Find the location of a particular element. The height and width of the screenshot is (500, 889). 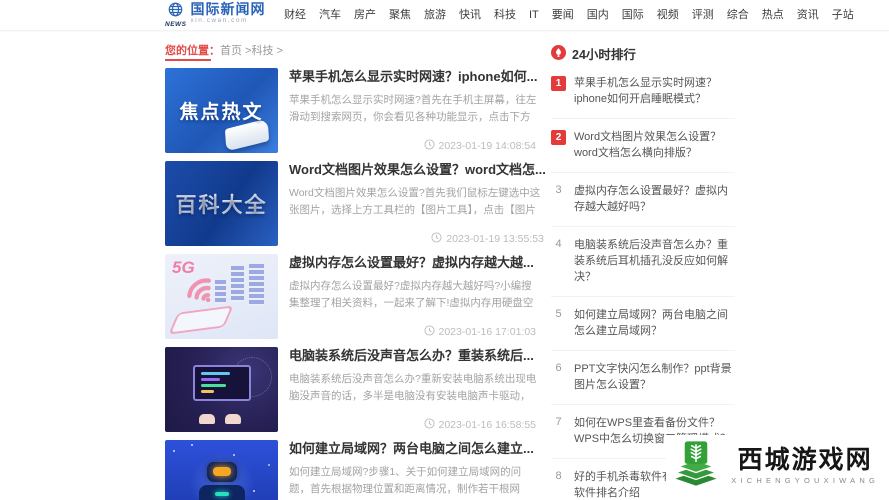

robot-face-graphic is located at coordinates (221, 471).